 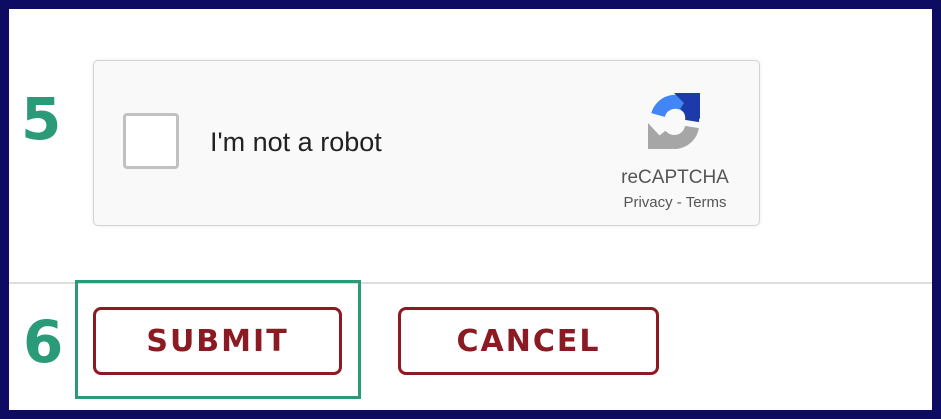 I want to click on recaptcha-links: Privacy - Terms, so click(x=675, y=202).